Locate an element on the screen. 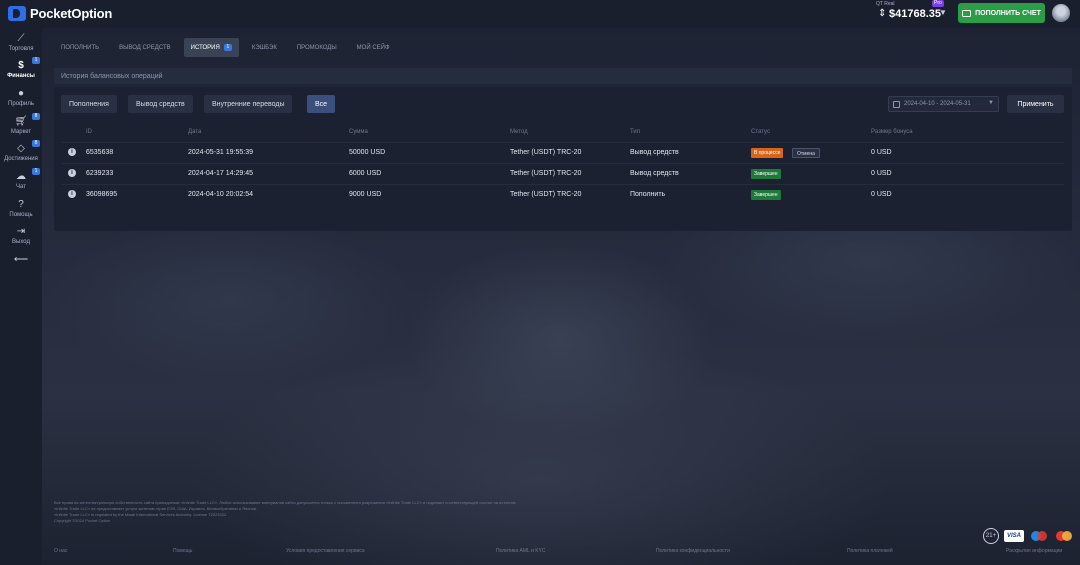 The height and width of the screenshot is (565, 1080). row-id: 6239233 is located at coordinates (100, 173).